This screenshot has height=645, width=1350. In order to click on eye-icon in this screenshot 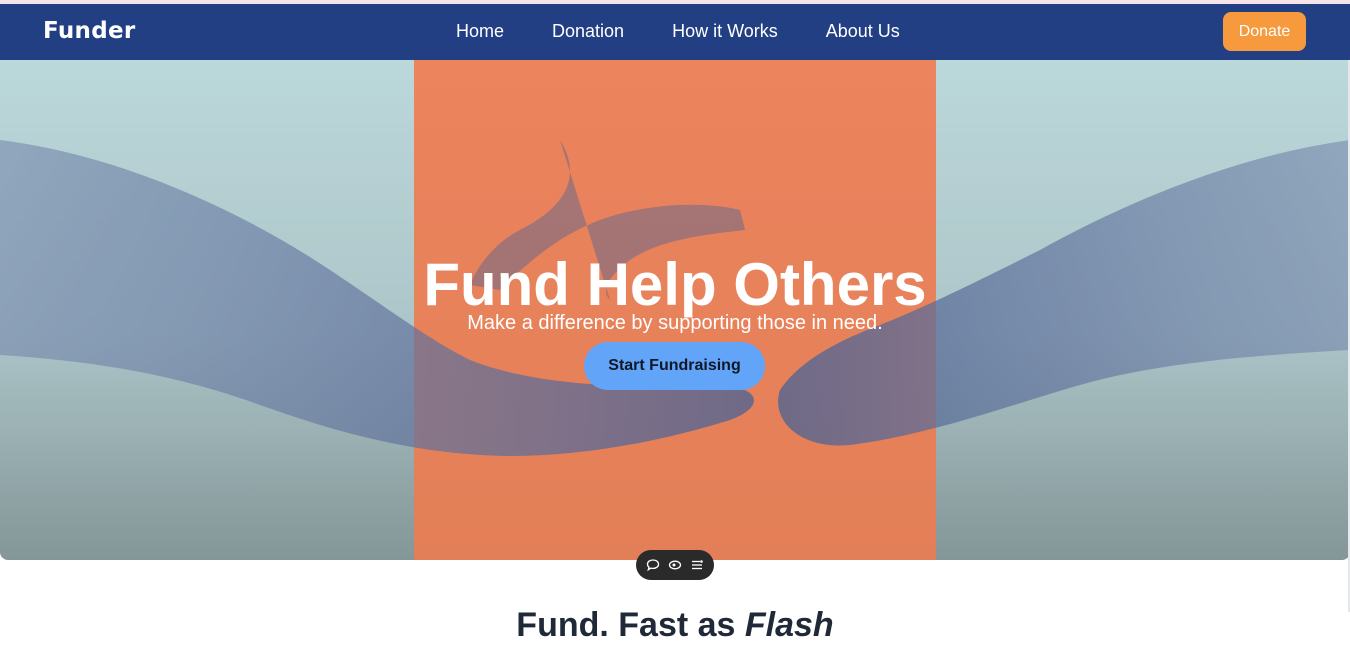, I will do `click(675, 565)`.